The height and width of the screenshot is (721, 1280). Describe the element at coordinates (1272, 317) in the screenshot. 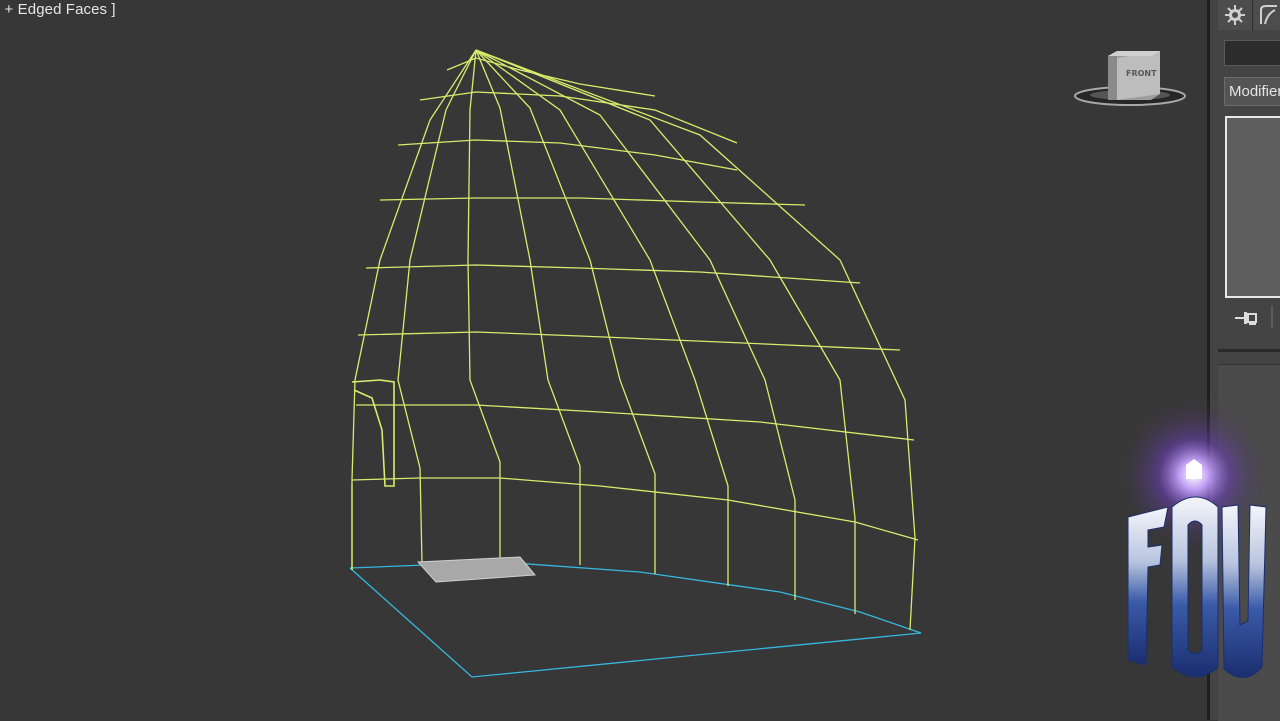

I see `toolbar-separator` at that location.